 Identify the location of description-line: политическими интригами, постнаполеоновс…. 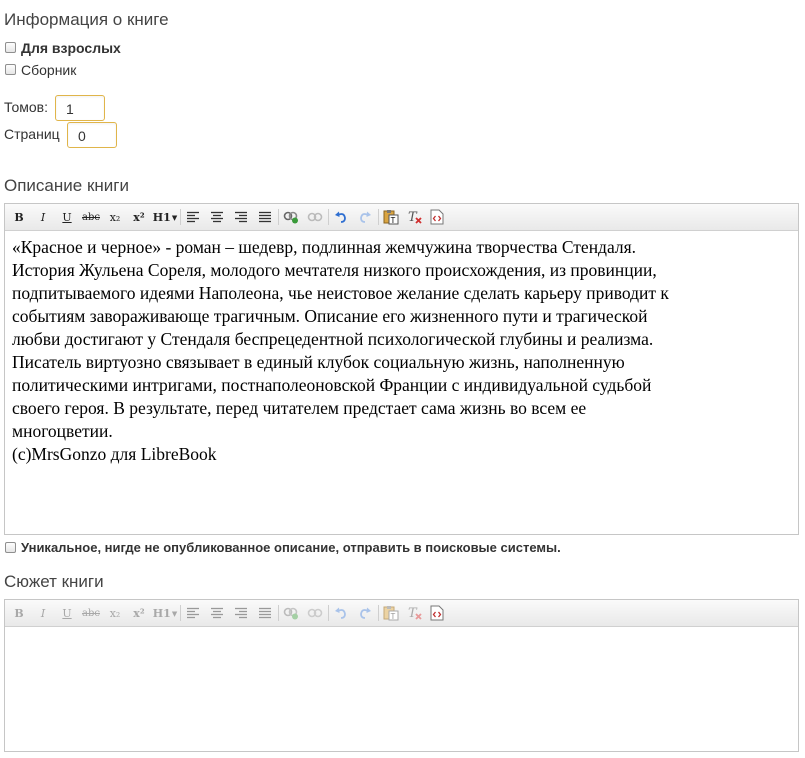
(332, 385).